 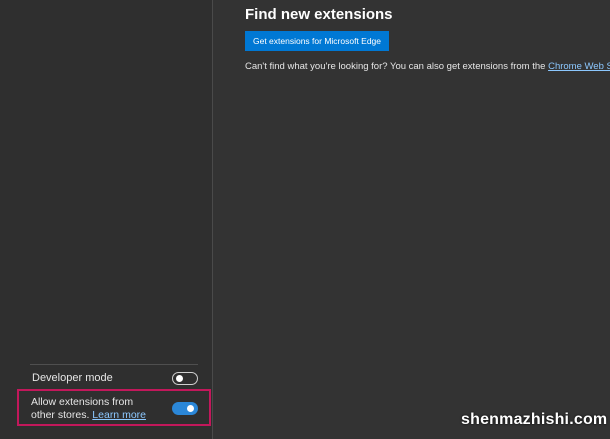 I want to click on get-extensions-button: Get extensions for Microsoft Edge, so click(x=317, y=41).